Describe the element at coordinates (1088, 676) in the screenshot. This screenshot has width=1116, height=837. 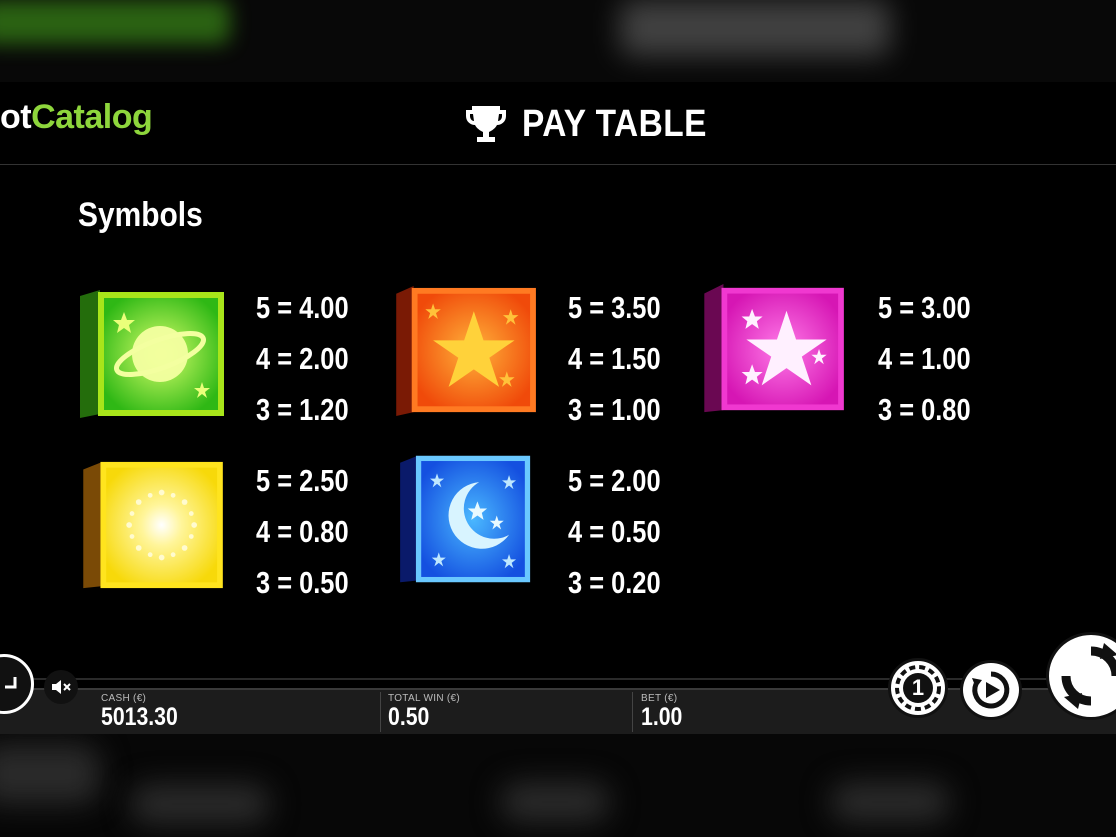
I see `spin-icon` at that location.